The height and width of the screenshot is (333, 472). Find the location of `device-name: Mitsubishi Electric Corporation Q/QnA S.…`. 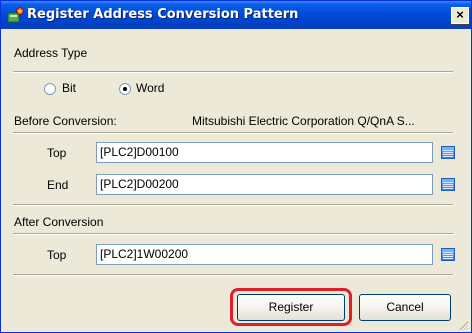

device-name: Mitsubishi Electric Corporation Q/QnA S.… is located at coordinates (303, 121).